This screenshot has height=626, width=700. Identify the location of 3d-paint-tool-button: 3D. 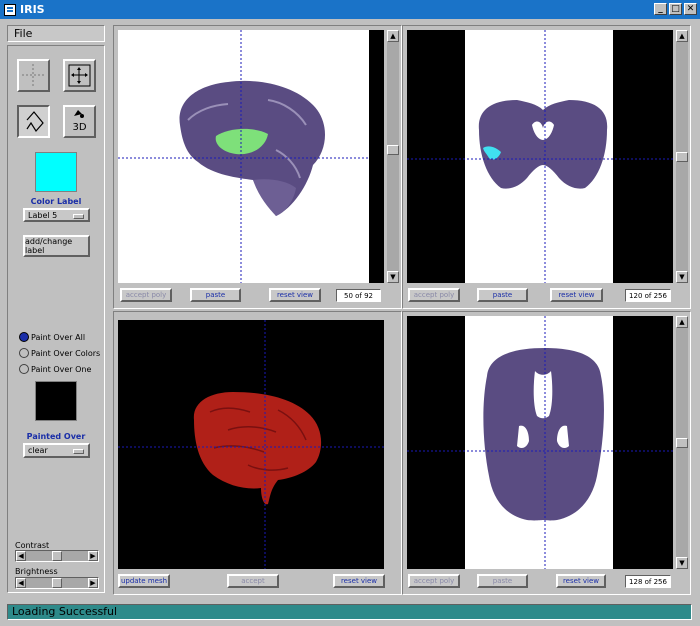
(79, 121).